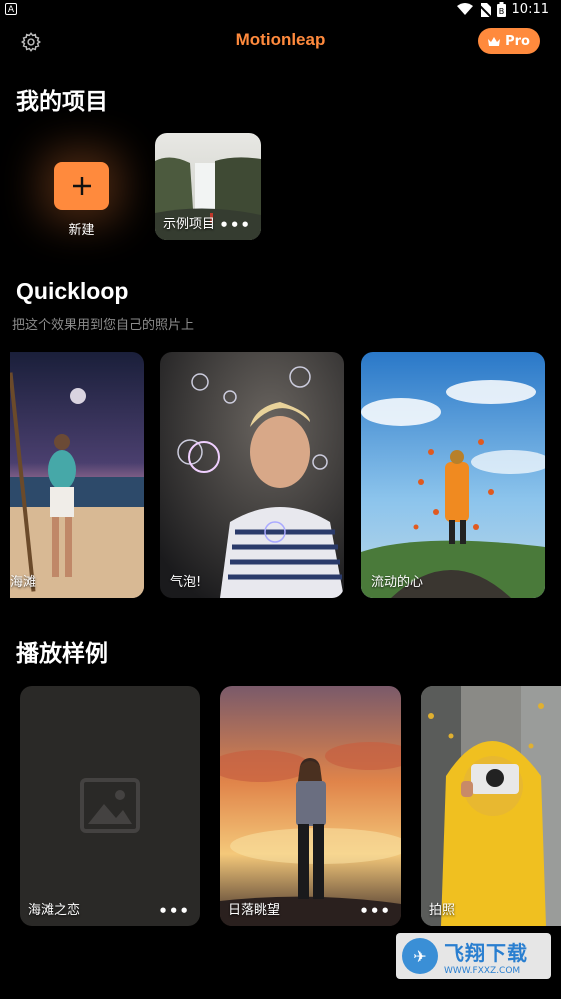 The image size is (561, 999). I want to click on beach-thumbnail, so click(77, 475).